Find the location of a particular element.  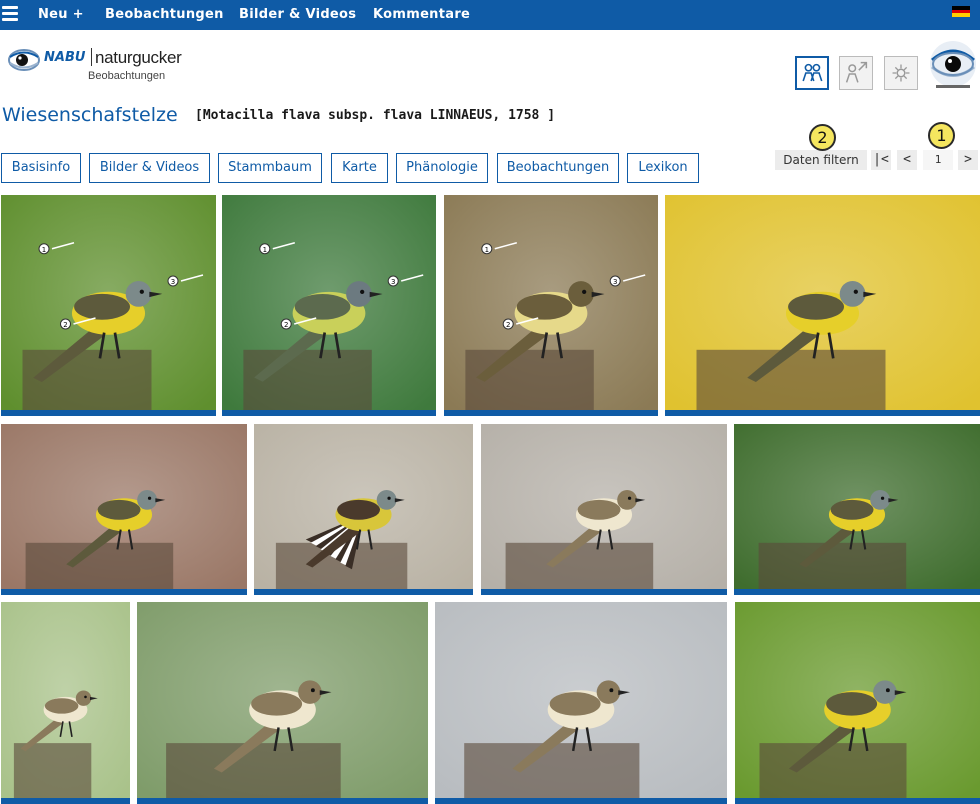

profile-link-button is located at coordinates (856, 73).